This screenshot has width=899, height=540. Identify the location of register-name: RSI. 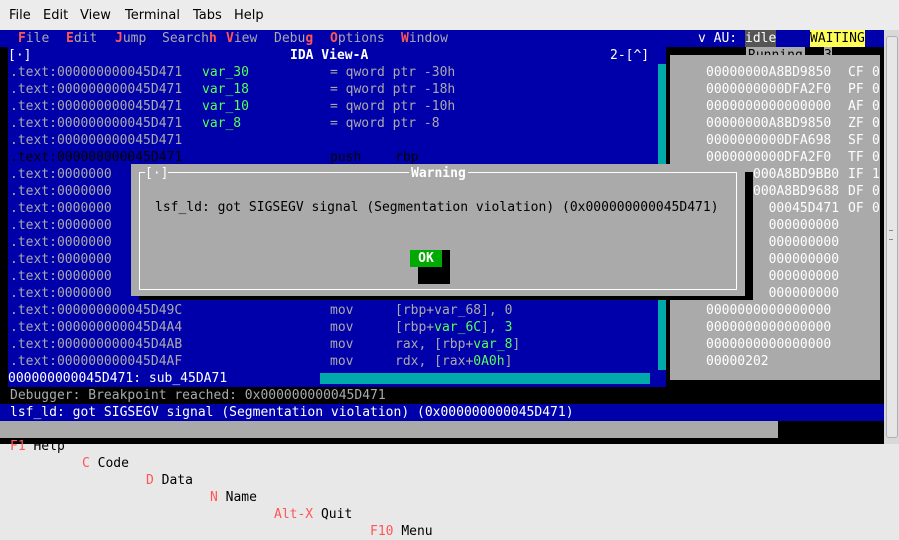
(686, 140).